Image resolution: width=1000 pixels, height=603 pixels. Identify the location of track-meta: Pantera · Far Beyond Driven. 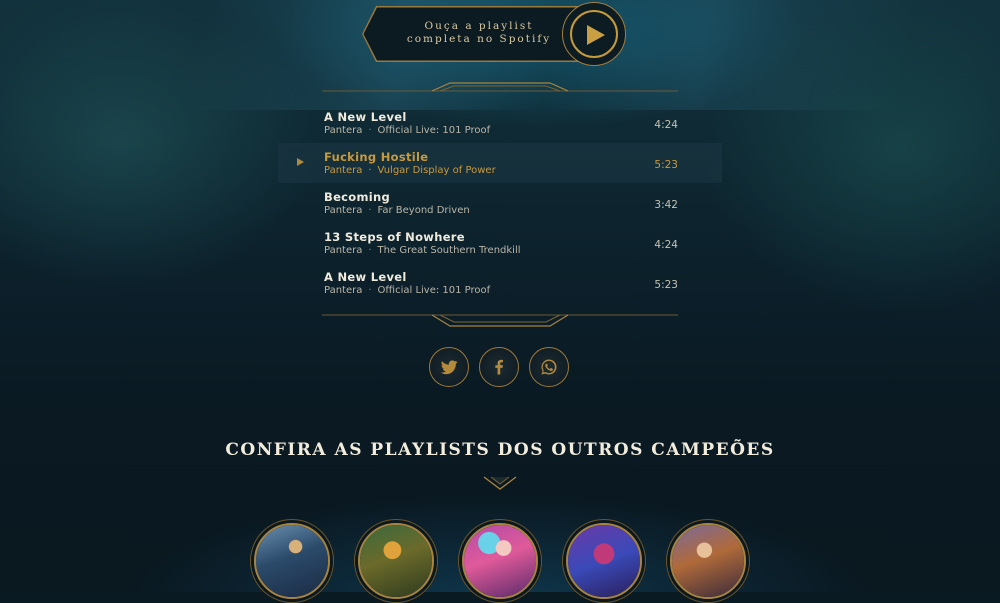
(397, 210).